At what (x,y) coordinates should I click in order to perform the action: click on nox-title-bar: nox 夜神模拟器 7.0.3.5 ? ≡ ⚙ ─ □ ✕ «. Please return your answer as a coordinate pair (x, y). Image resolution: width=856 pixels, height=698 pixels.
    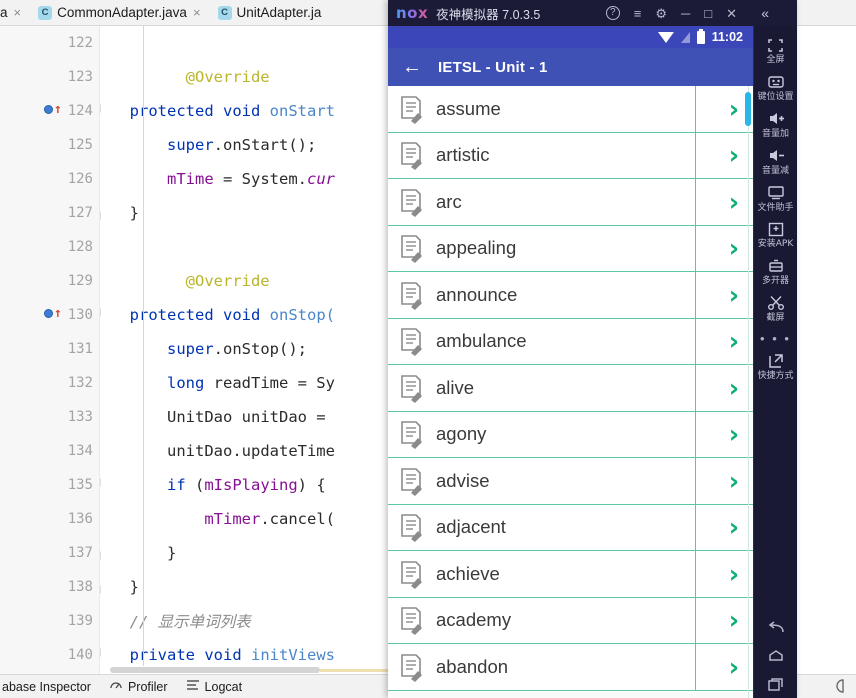
    Looking at the image, I should click on (592, 13).